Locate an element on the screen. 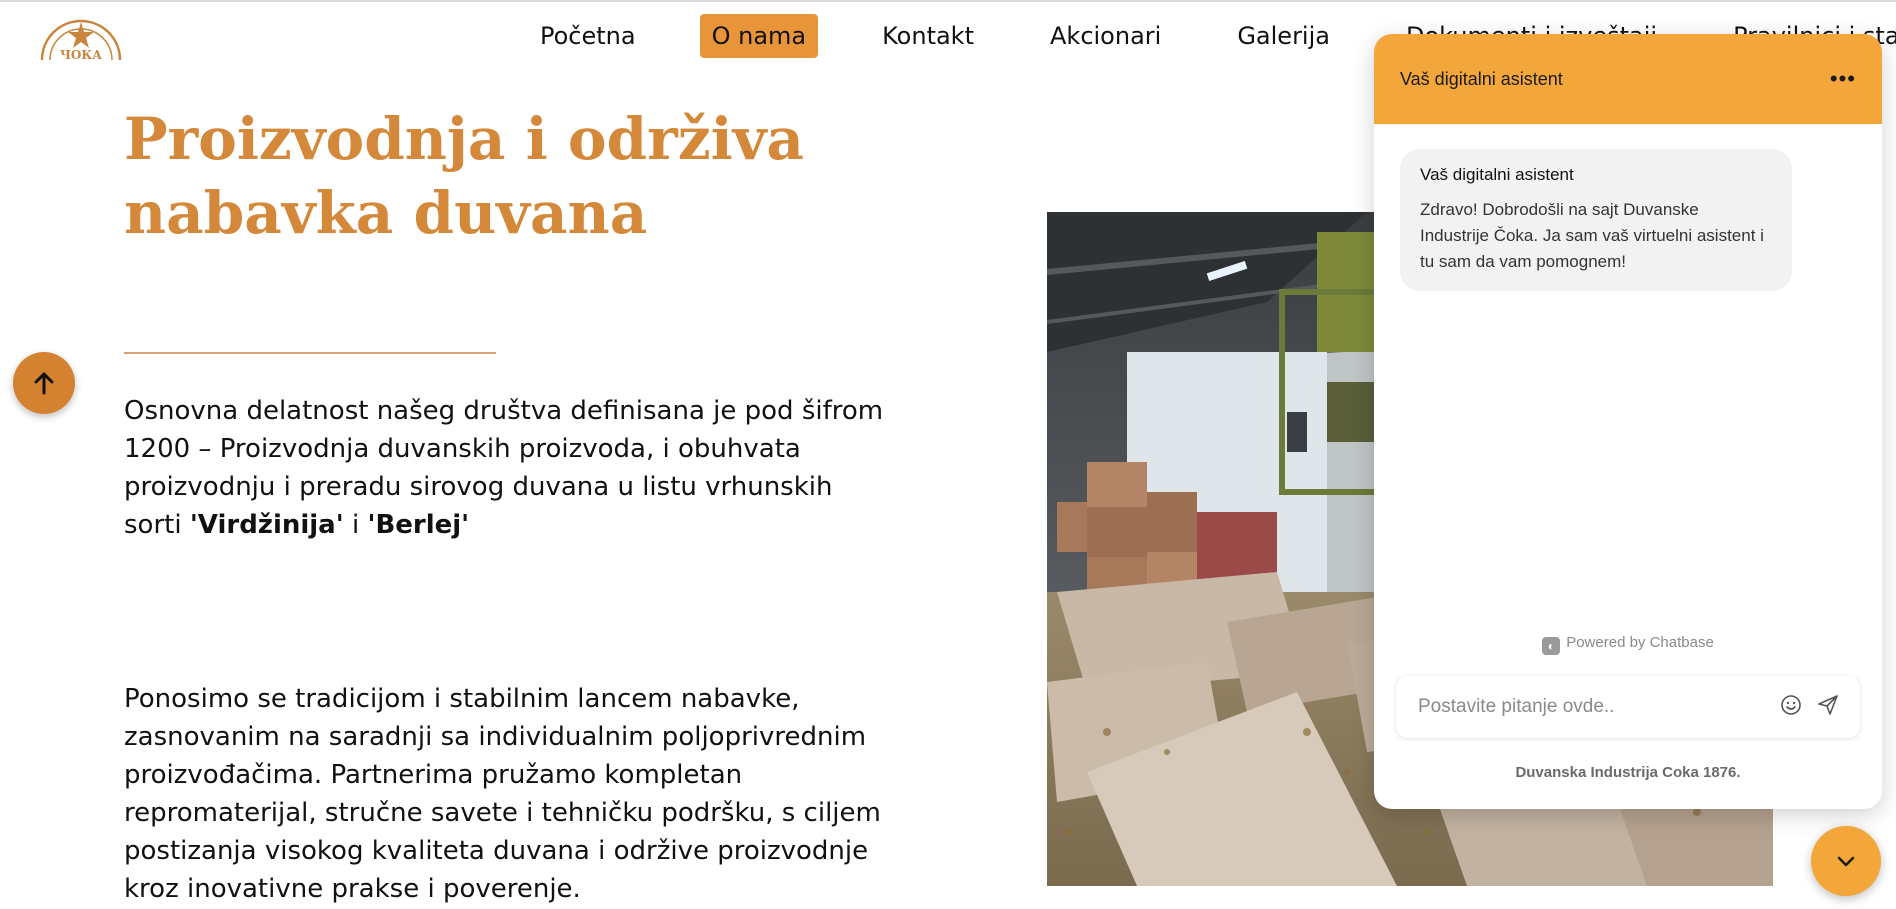 Image resolution: width=1896 pixels, height=909 pixels. nav-item-galerija: Galerija is located at coordinates (1283, 36).